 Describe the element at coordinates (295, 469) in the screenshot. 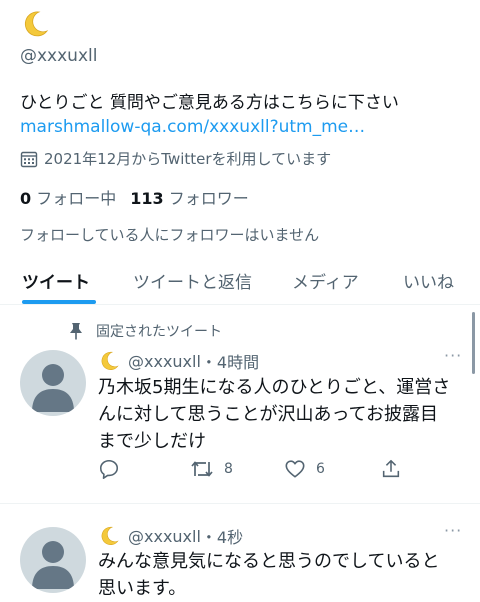

I see `heart-icon` at that location.